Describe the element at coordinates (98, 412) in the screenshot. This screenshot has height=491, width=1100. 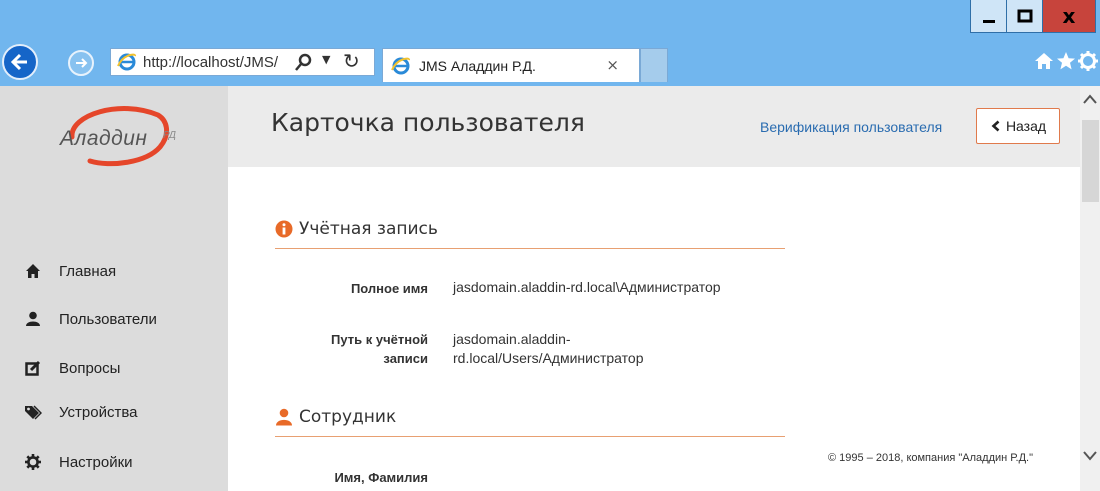
I see `sidebar-item-label: Устройства` at that location.